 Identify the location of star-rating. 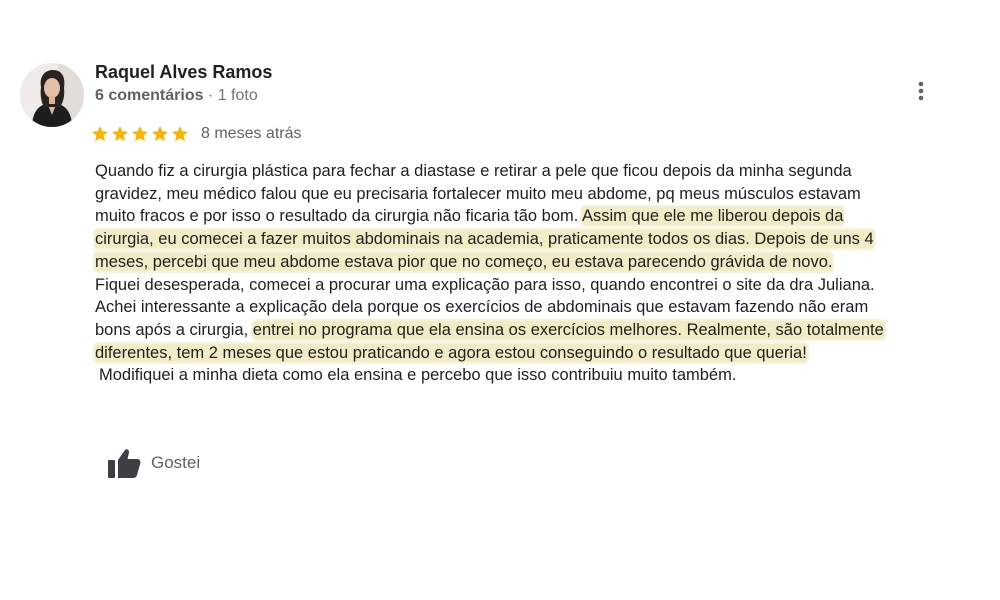
(141, 134).